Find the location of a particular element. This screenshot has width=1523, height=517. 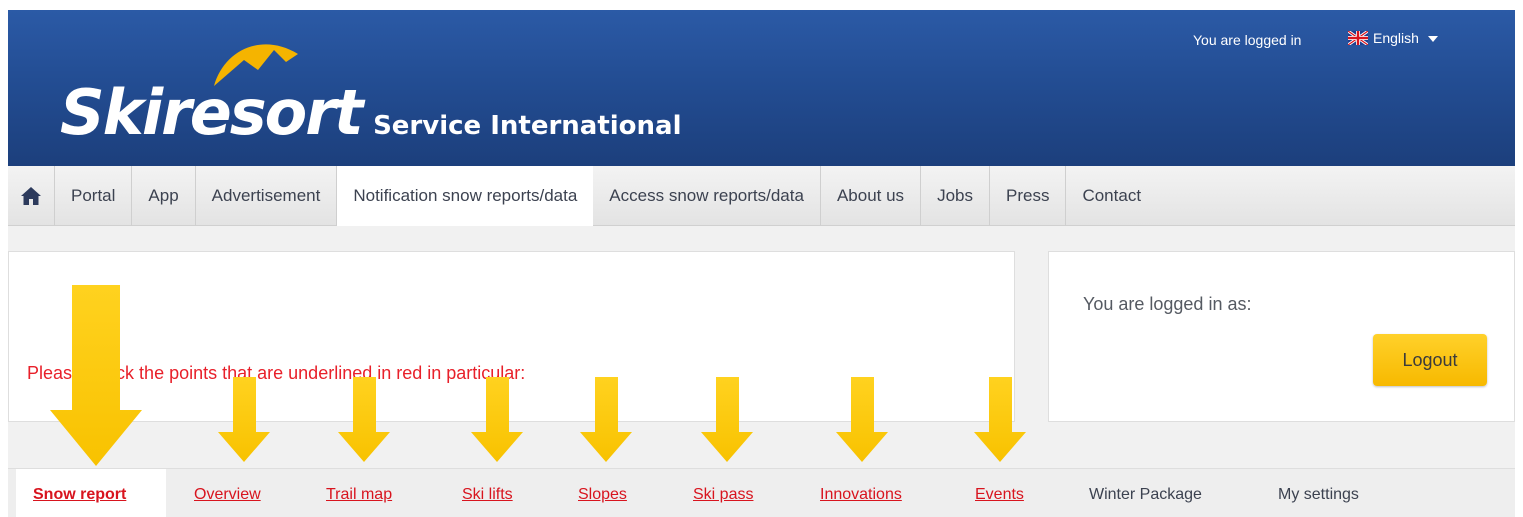

nav-about-us: About us is located at coordinates (871, 196).